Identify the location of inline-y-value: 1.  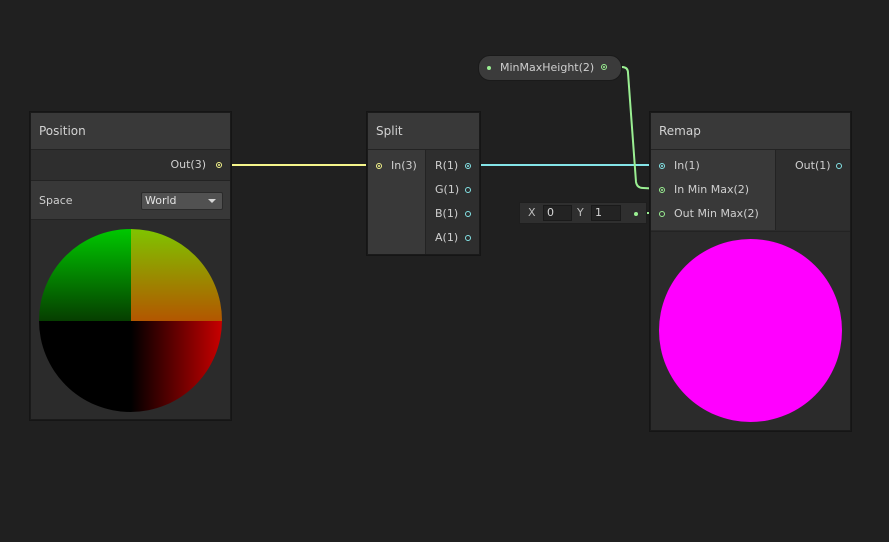
(598, 212).